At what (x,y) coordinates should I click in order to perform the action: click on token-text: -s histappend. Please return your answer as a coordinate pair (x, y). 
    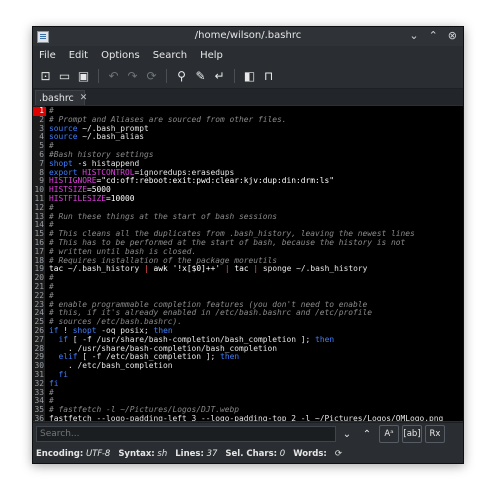
    Looking at the image, I should click on (106, 163).